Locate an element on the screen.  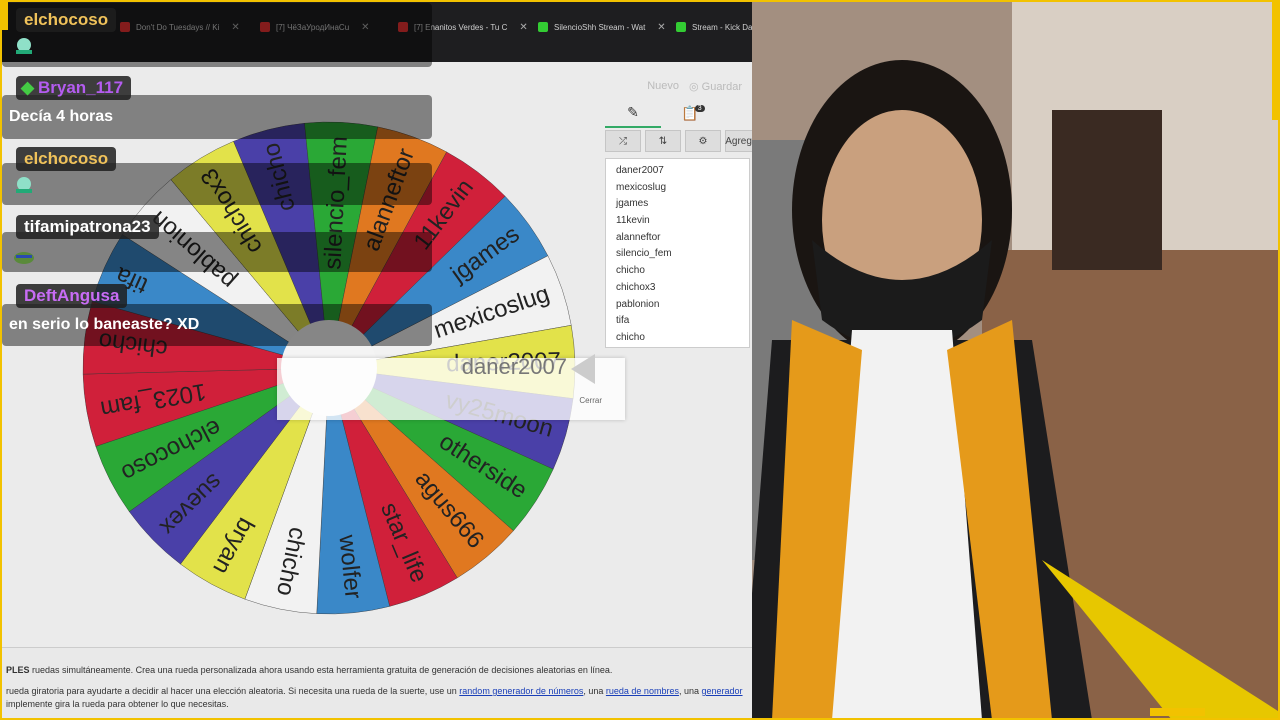
name-wheel-link: rueda de nombres is located at coordinates (642, 691).